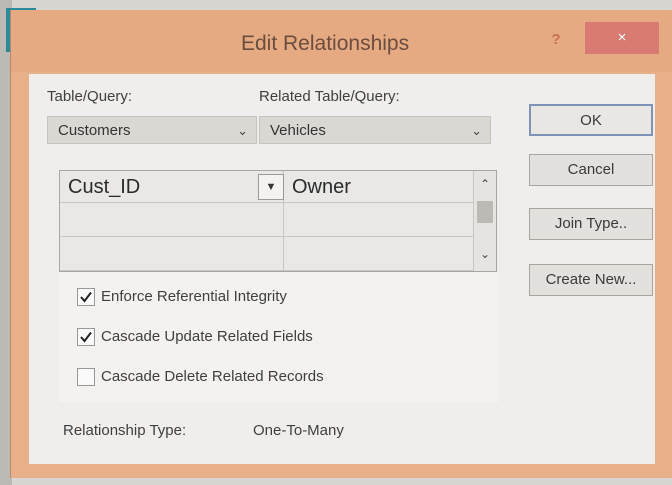  What do you see at coordinates (379, 187) in the screenshot?
I see `grid-cell-right-0: Owner` at bounding box center [379, 187].